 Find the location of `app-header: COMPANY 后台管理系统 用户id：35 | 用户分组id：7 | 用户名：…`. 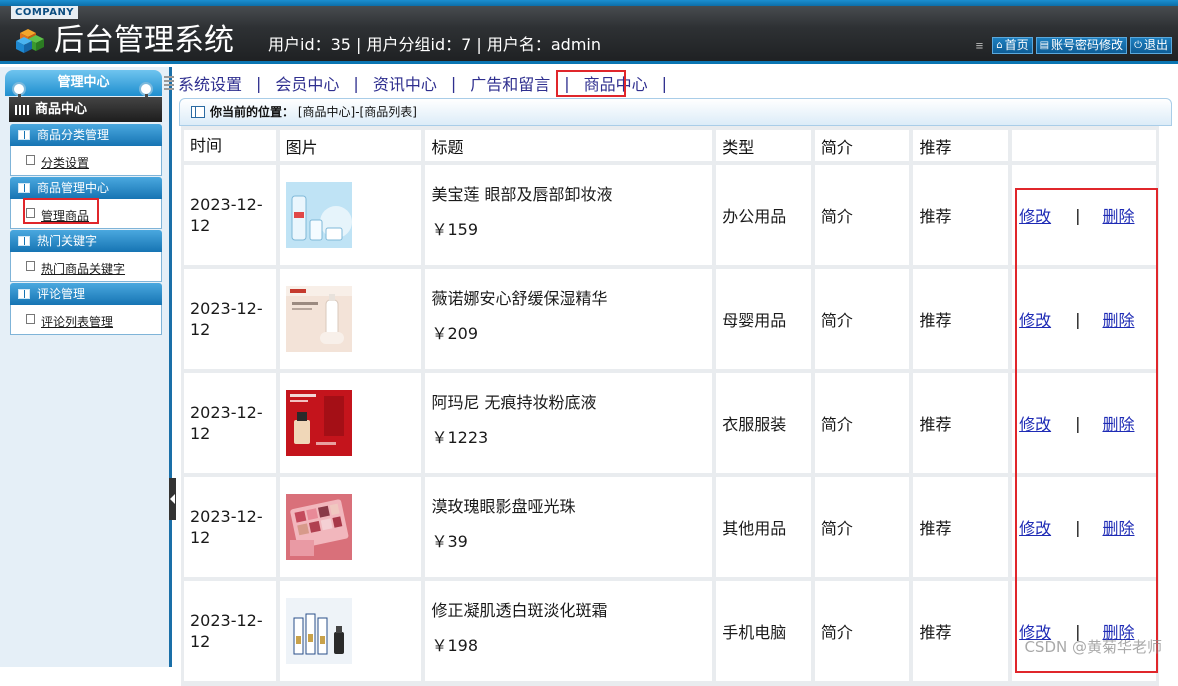

app-header: COMPANY 后台管理系统 用户id：35 | 用户分组id：7 | 用户名：… is located at coordinates (589, 32).